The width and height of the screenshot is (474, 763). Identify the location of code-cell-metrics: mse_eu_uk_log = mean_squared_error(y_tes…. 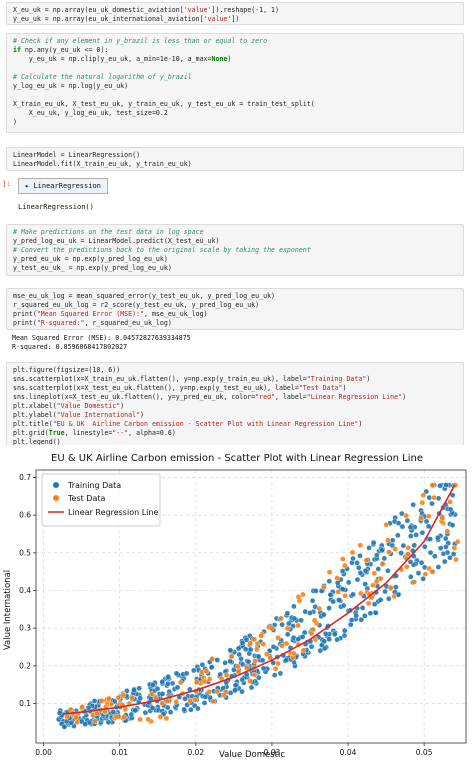
(235, 309).